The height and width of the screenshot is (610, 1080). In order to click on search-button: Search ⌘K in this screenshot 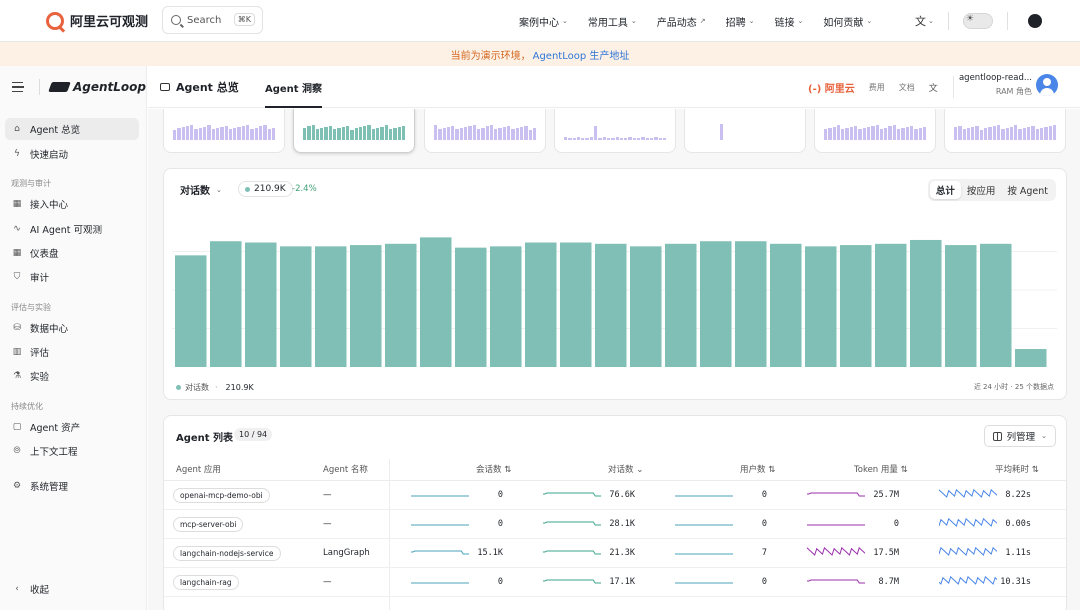, I will do `click(212, 20)`.